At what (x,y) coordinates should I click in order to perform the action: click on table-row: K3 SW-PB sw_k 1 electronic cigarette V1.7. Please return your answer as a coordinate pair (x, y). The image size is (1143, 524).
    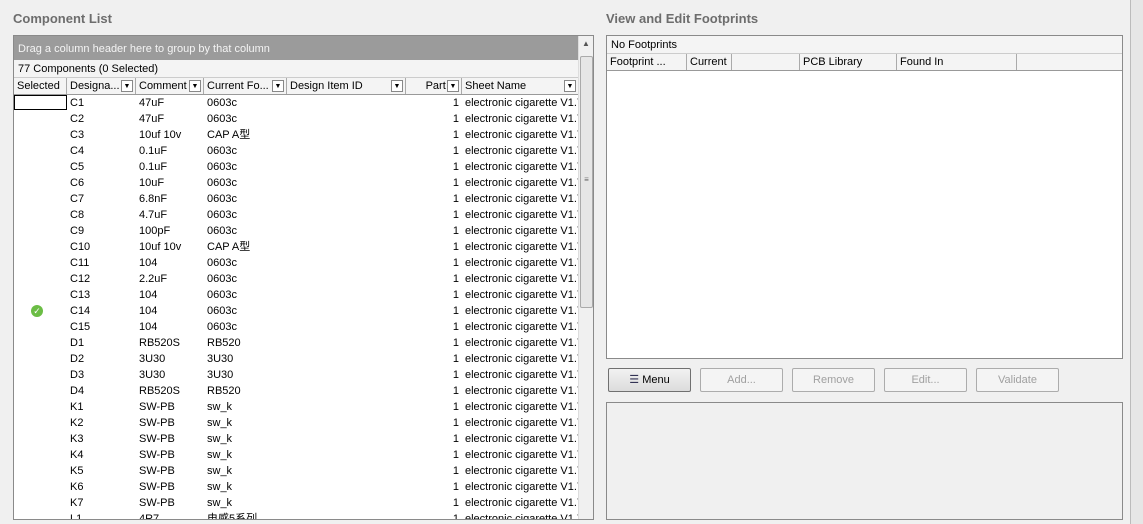
    Looking at the image, I should click on (296, 439).